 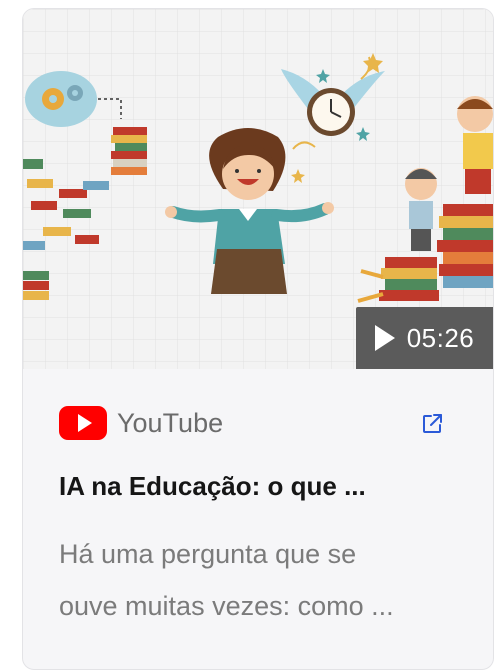 I want to click on play-icon, so click(x=384, y=338).